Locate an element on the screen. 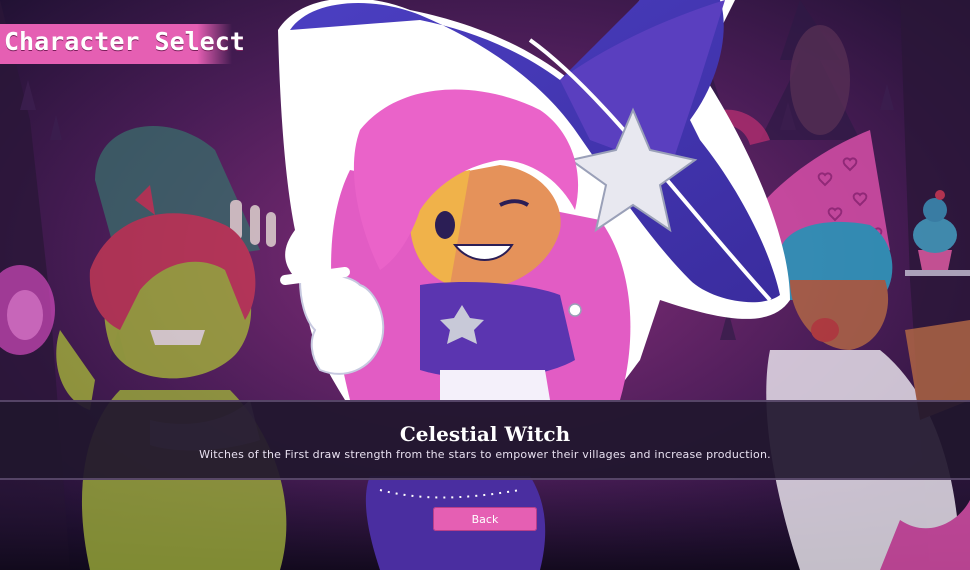 The image size is (970, 570). screen-title: Character Select is located at coordinates (124, 41).